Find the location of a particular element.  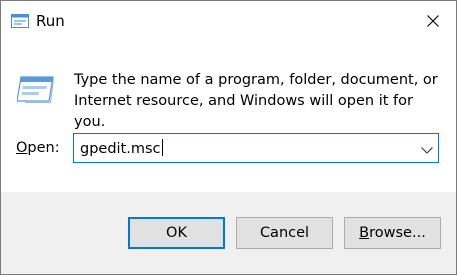

run-program-icon is located at coordinates (36, 89).